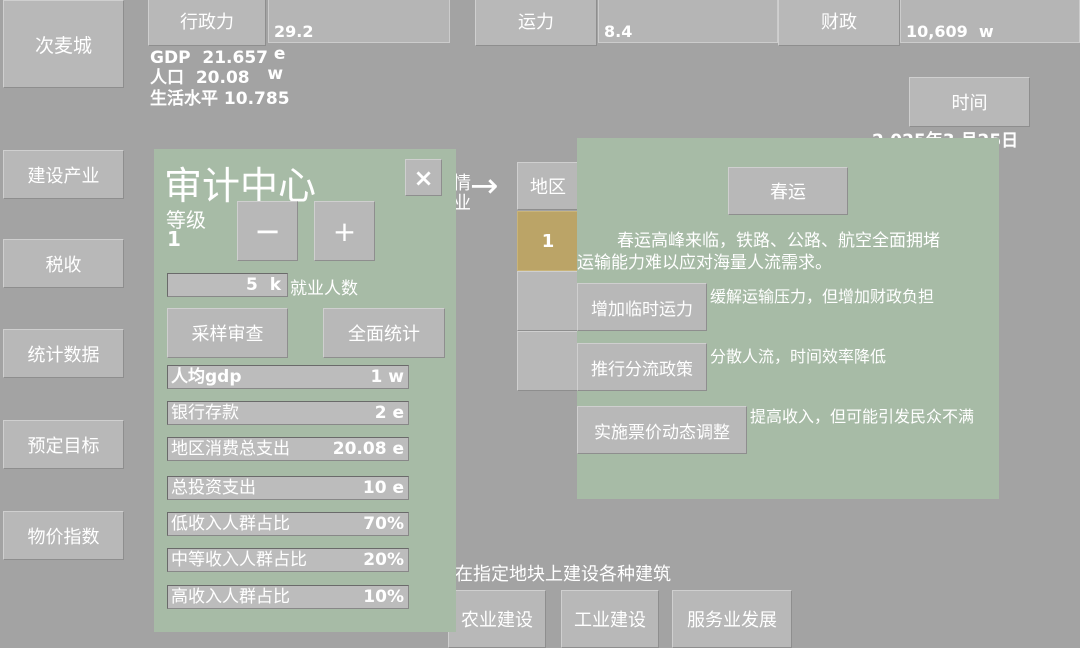  Describe the element at coordinates (220, 99) in the screenshot. I see `living-standard-stat: 生活水平 10.785` at that location.